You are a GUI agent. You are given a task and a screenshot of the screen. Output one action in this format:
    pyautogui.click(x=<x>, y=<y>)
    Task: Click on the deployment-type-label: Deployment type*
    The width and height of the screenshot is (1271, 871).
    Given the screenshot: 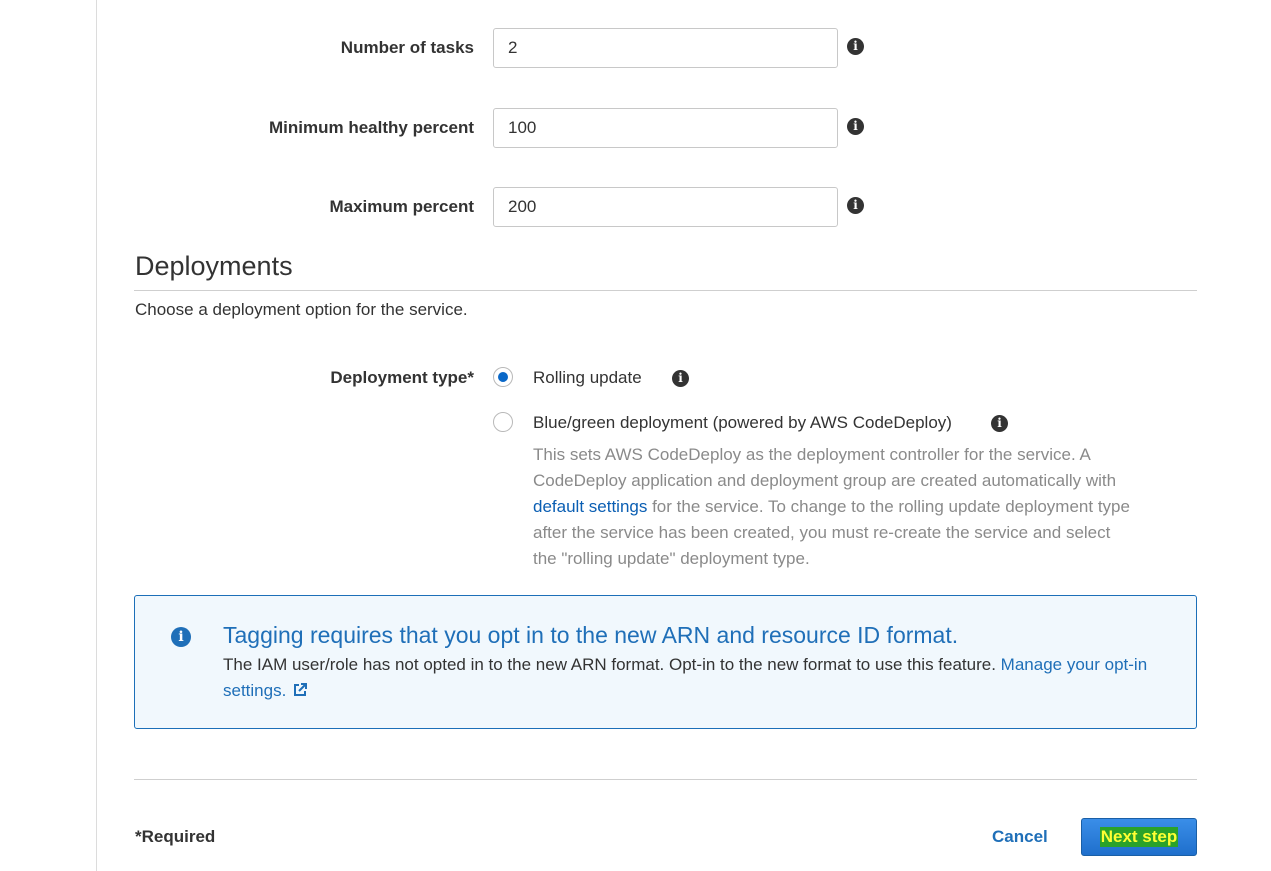 What is the action you would take?
    pyautogui.click(x=402, y=377)
    